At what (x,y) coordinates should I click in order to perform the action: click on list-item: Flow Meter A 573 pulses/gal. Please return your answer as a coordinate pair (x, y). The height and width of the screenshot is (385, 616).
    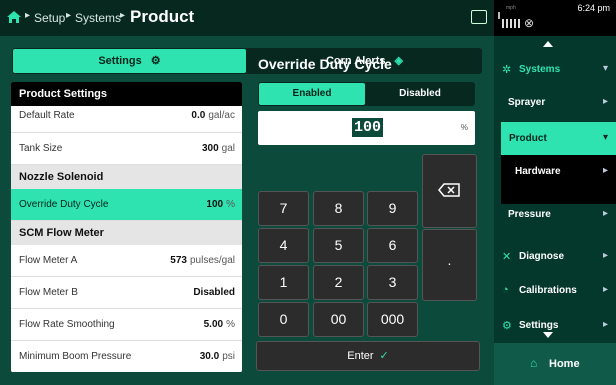
    Looking at the image, I should click on (126, 261).